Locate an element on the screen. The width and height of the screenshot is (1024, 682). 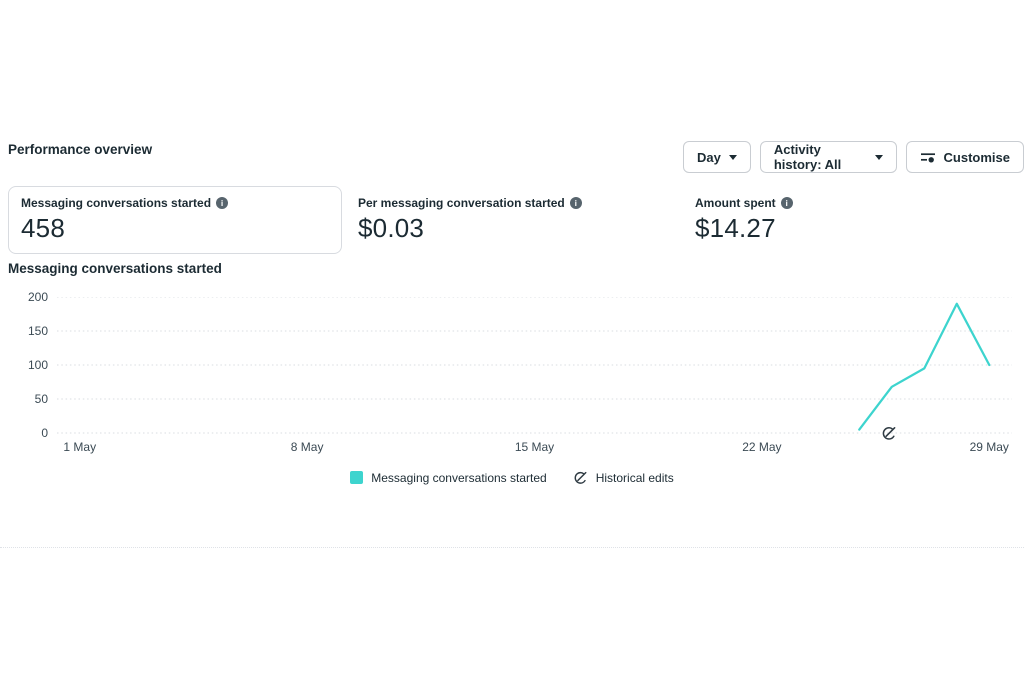
customise-label: Customise is located at coordinates (976, 157).